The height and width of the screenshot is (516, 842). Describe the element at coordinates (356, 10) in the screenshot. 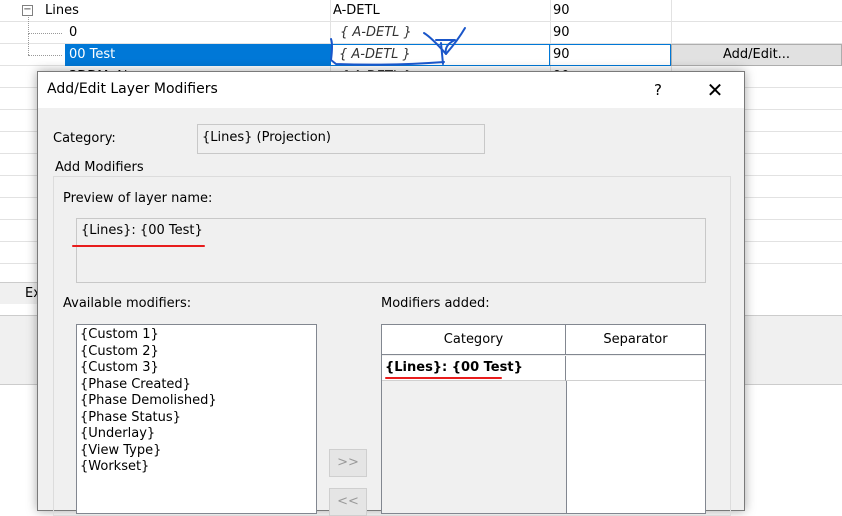

I see `row-layer: A-DETL` at that location.